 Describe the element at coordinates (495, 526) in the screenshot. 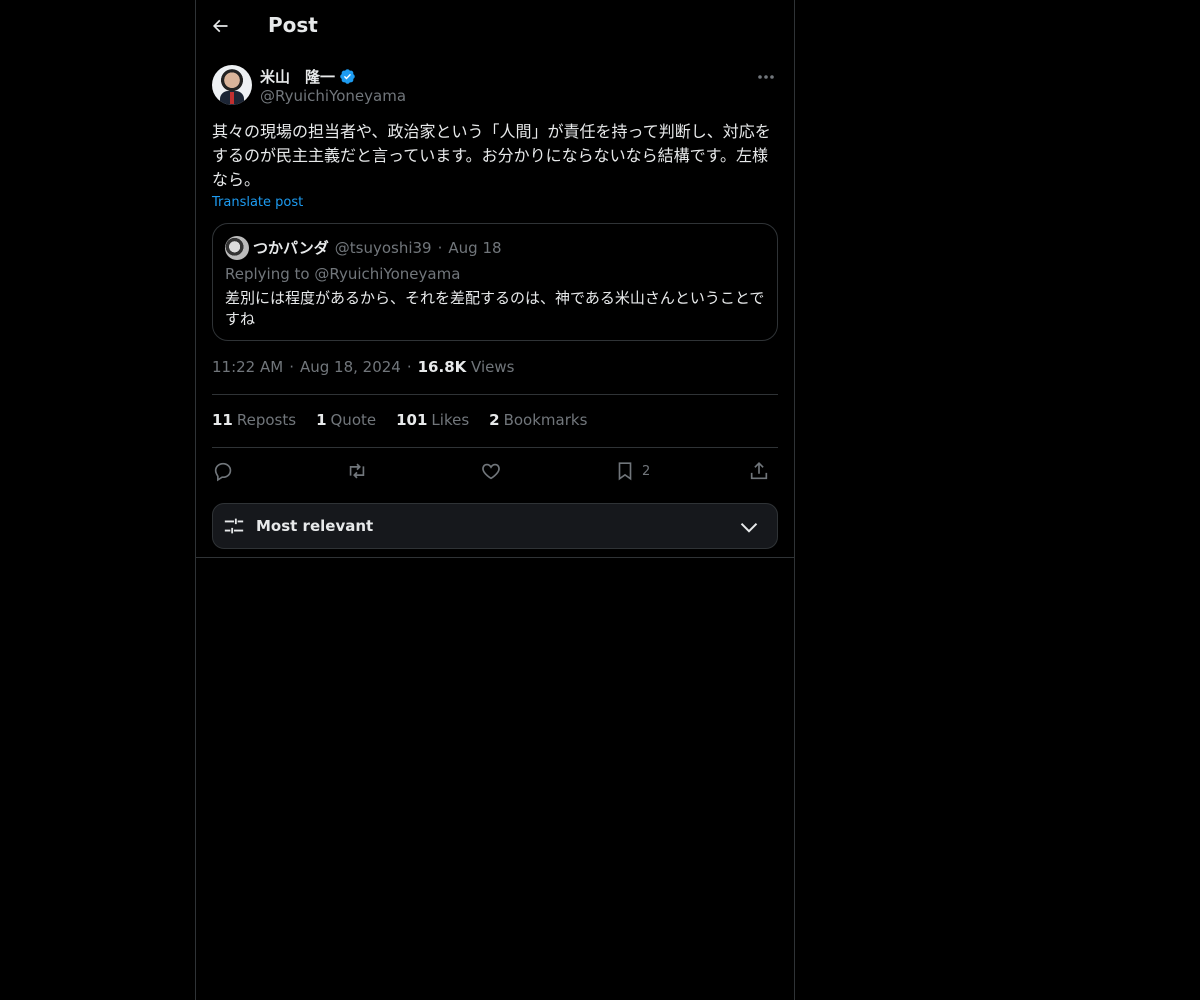

I see `reply-sort-dropdown: Most relevant` at that location.